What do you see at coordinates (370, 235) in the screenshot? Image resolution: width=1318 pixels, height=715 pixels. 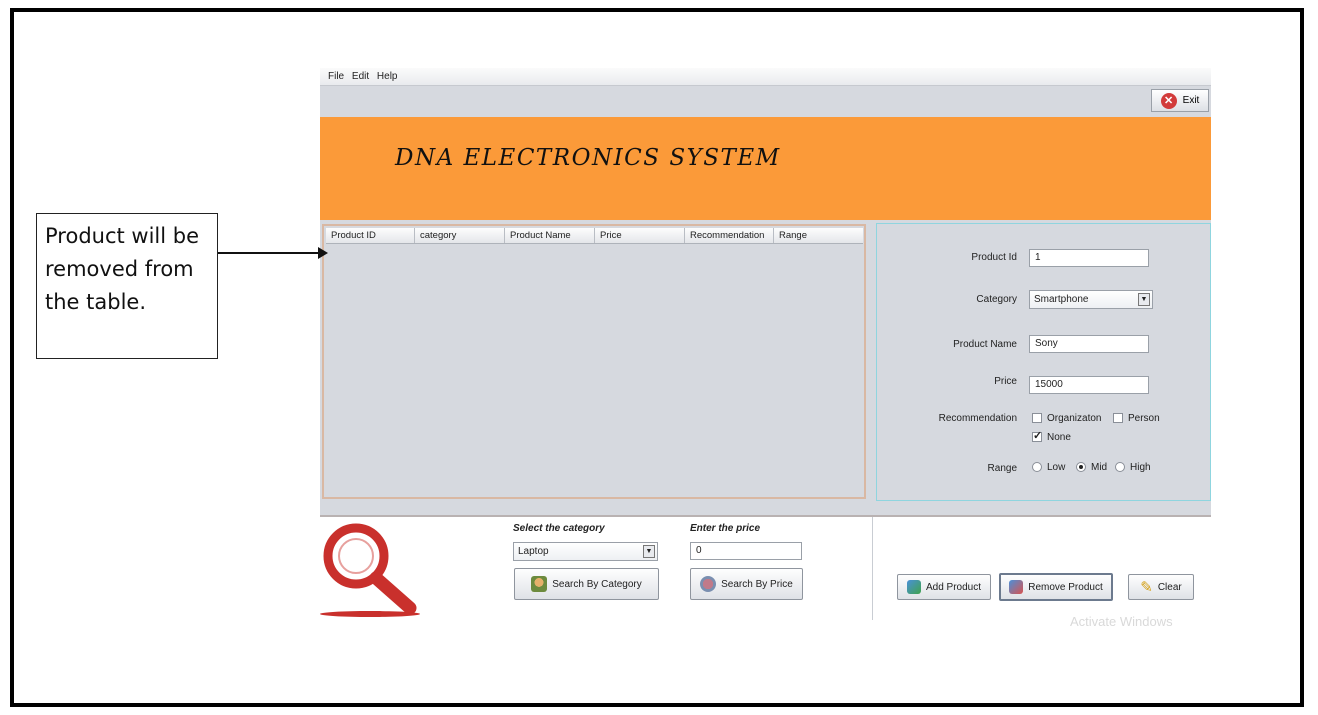 I see `column-product-id: Product ID` at bounding box center [370, 235].